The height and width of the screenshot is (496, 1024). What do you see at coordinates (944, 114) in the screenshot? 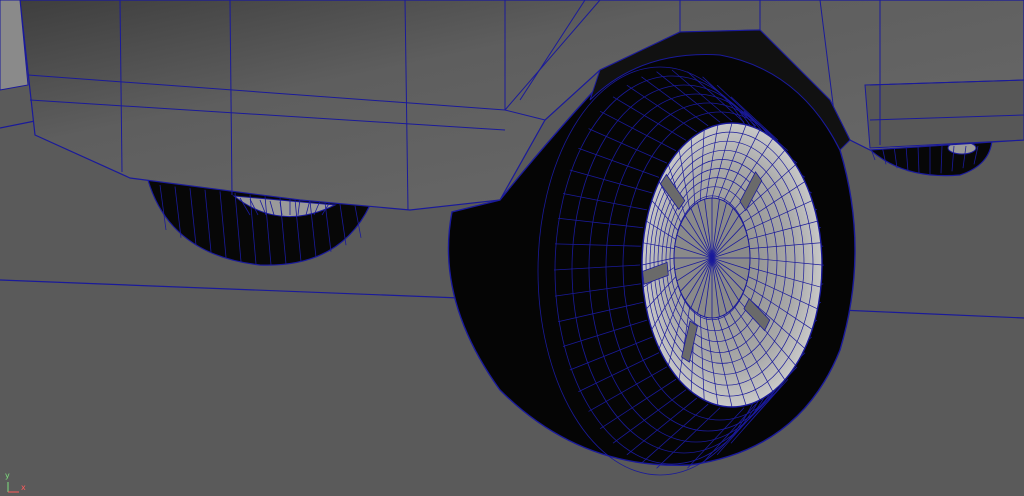
I see `front-bumper` at bounding box center [944, 114].